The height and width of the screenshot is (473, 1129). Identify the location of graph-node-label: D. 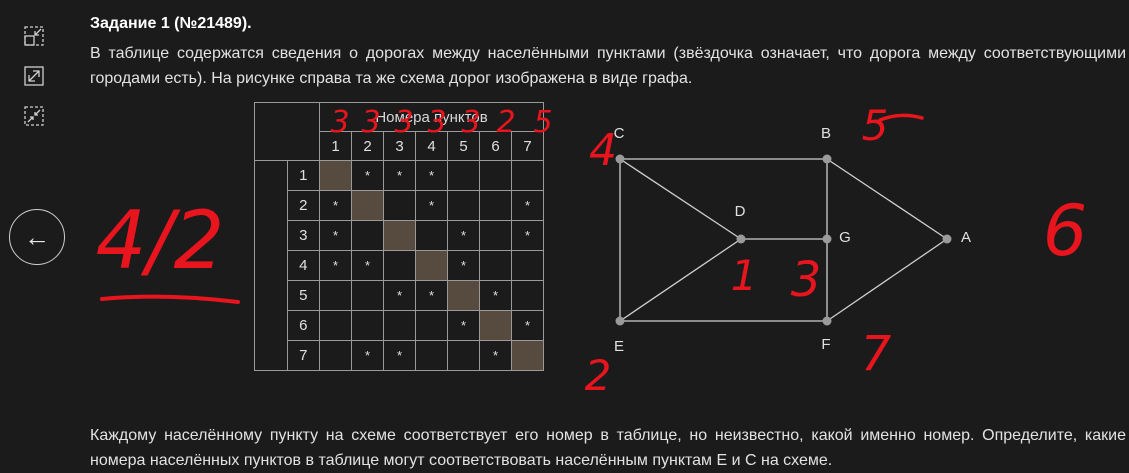
(740, 211).